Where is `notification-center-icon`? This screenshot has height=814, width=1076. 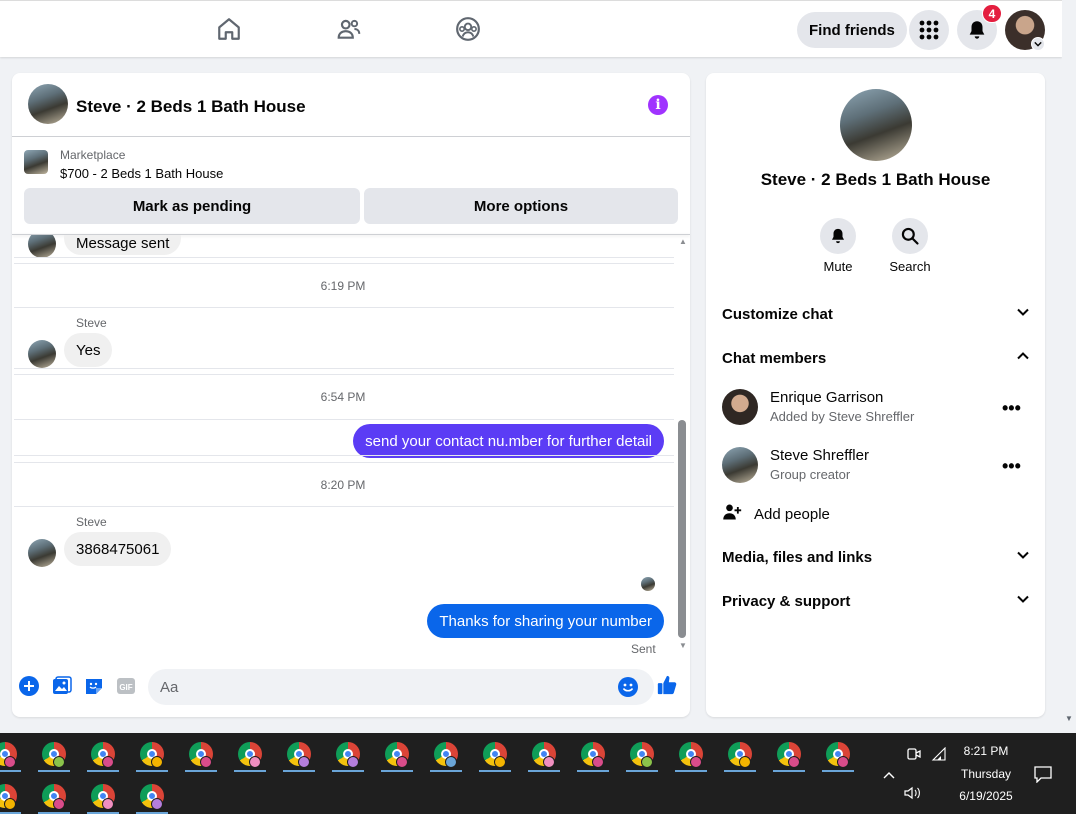 notification-center-icon is located at coordinates (1043, 774).